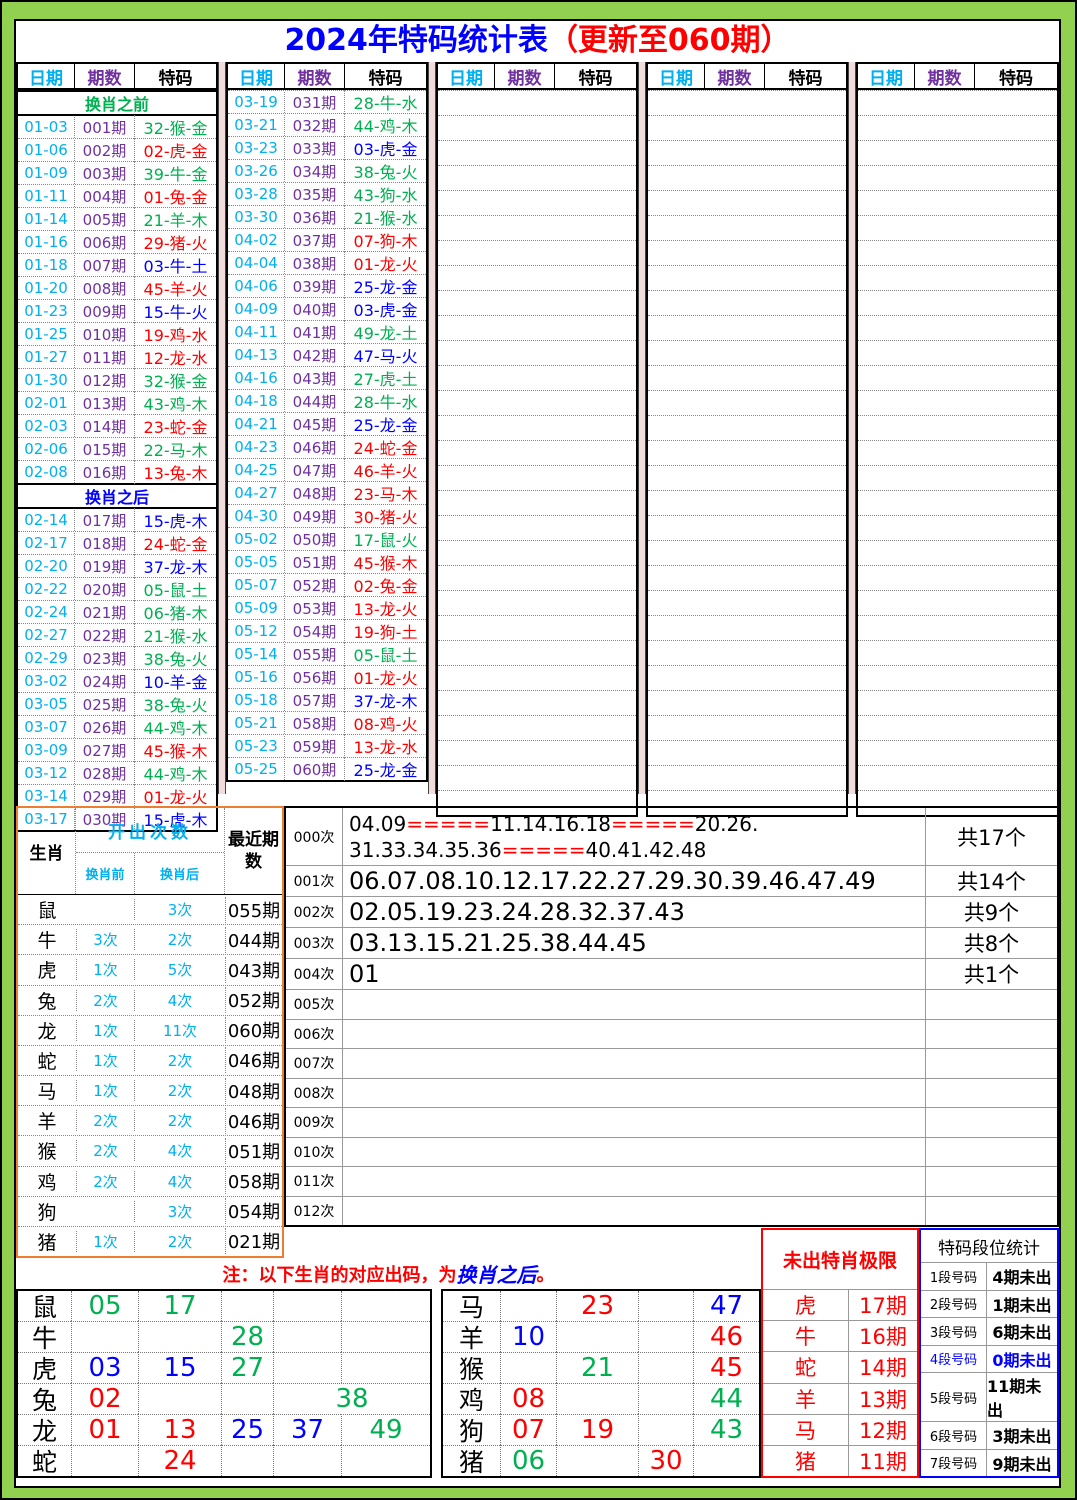  I want to click on period-cell: 001期, so click(104, 127).